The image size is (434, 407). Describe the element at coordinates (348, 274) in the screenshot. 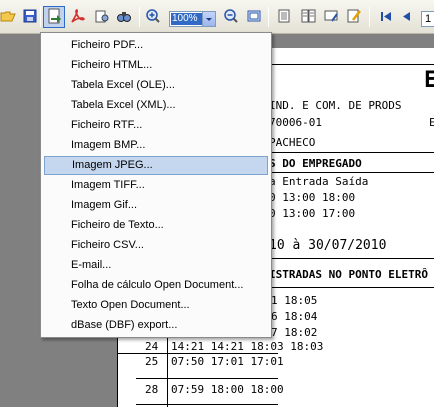

I see `records-title: ISTRADAS NO PONTO ELETRÔ` at that location.